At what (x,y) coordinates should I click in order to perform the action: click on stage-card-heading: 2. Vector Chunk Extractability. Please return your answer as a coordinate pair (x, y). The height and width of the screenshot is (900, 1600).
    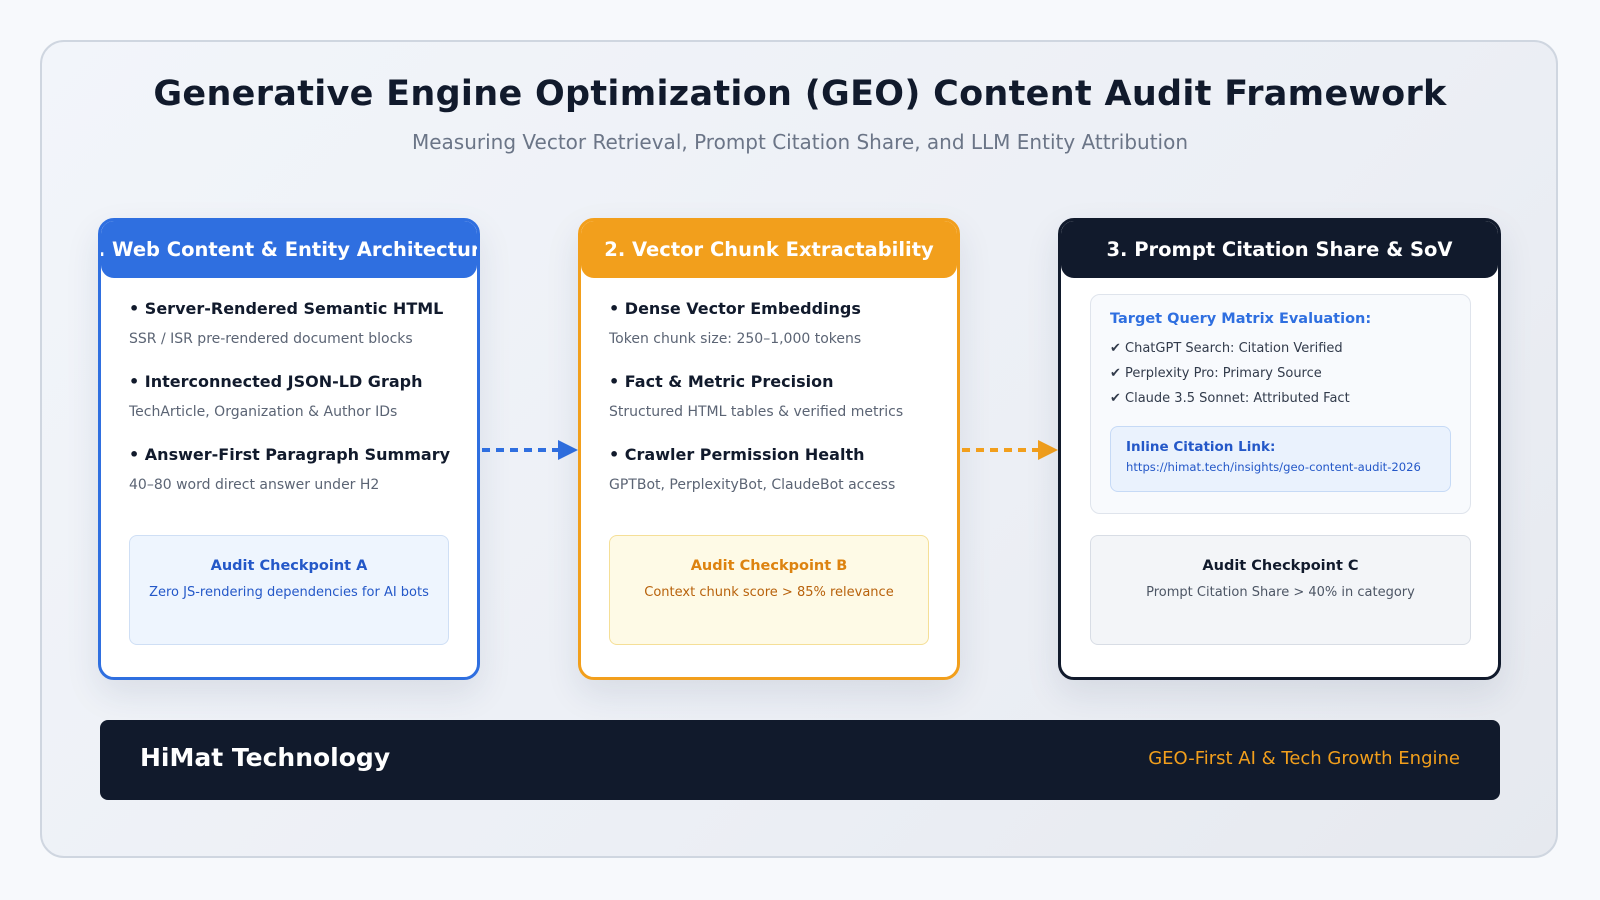
    Looking at the image, I should click on (769, 249).